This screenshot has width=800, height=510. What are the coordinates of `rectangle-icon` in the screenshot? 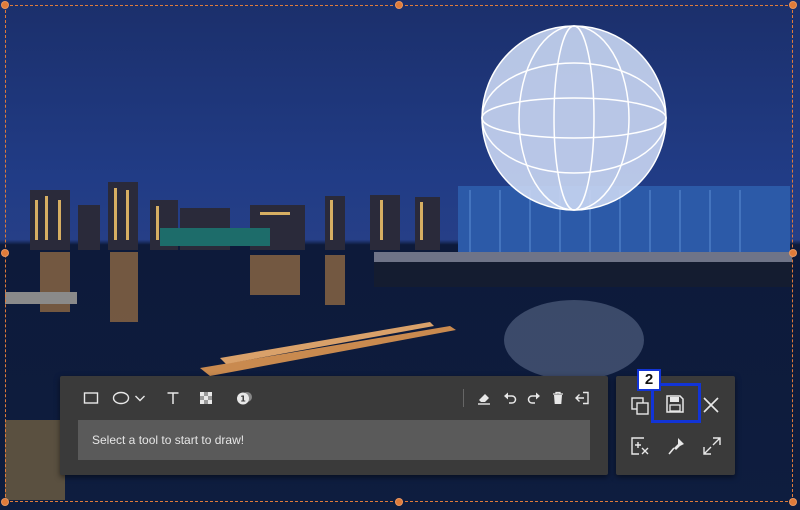 It's located at (91, 398).